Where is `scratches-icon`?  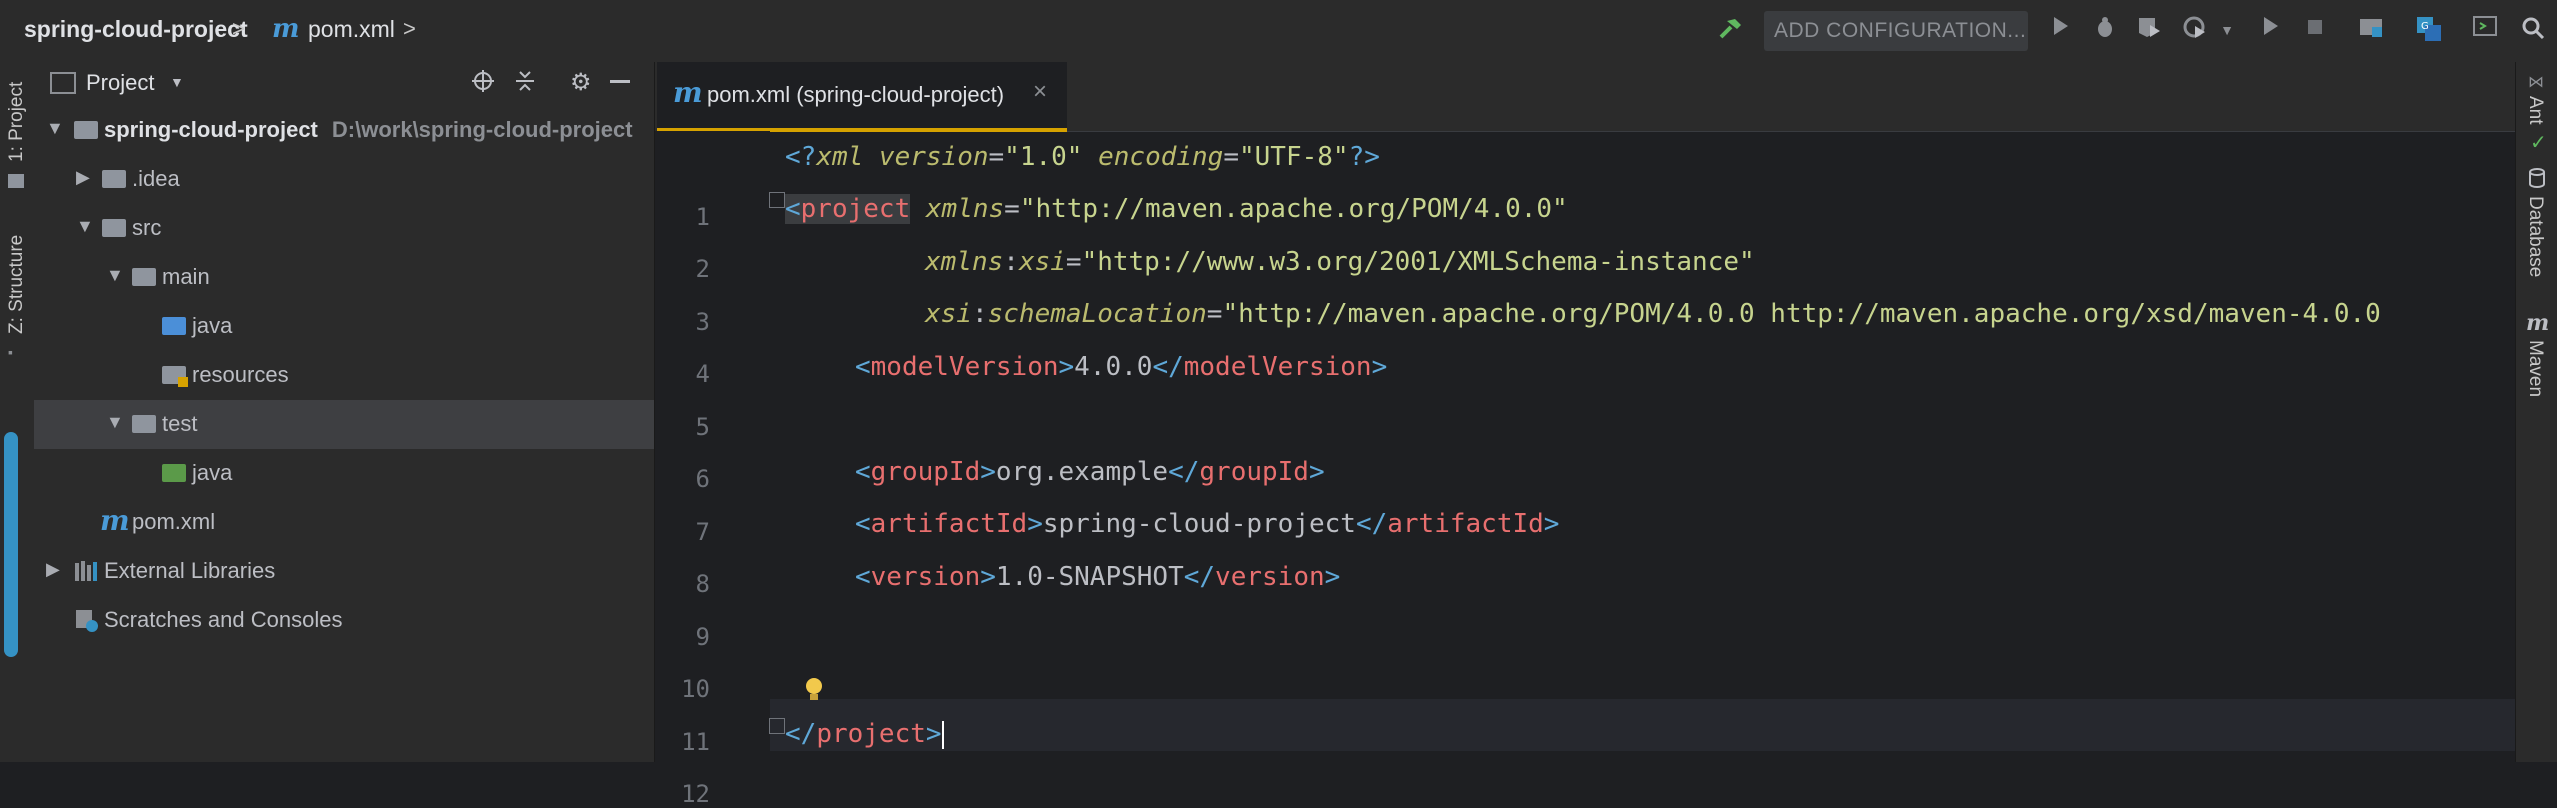 scratches-icon is located at coordinates (87, 624).